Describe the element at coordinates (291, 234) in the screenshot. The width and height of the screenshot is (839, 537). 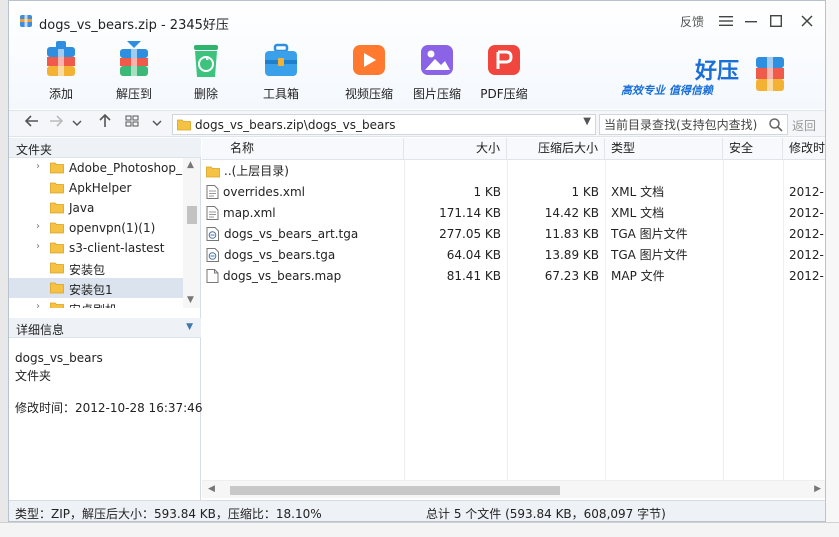
I see `file-name: dogs_vs_bears_art.tga` at that location.